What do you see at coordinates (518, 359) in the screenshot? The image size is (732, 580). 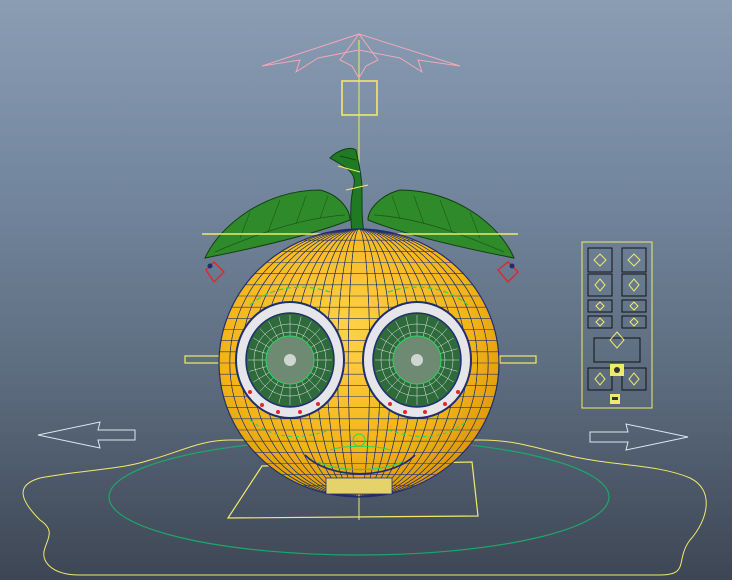 I see `side-handle-right` at bounding box center [518, 359].